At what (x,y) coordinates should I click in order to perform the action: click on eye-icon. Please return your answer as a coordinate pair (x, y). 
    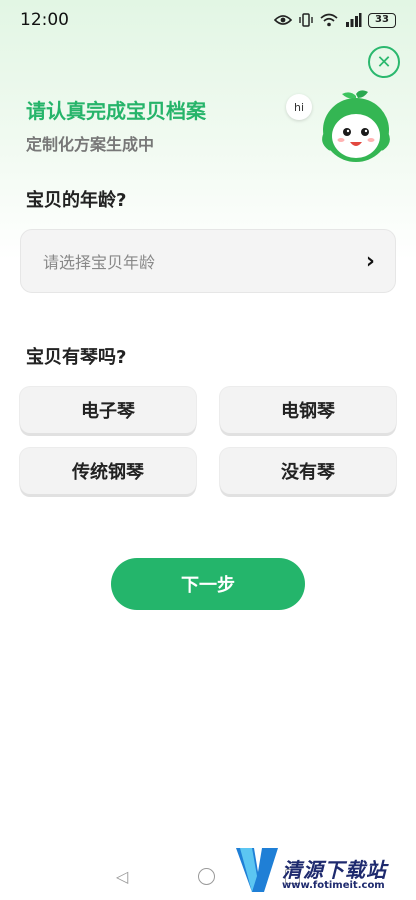
    Looking at the image, I should click on (283, 20).